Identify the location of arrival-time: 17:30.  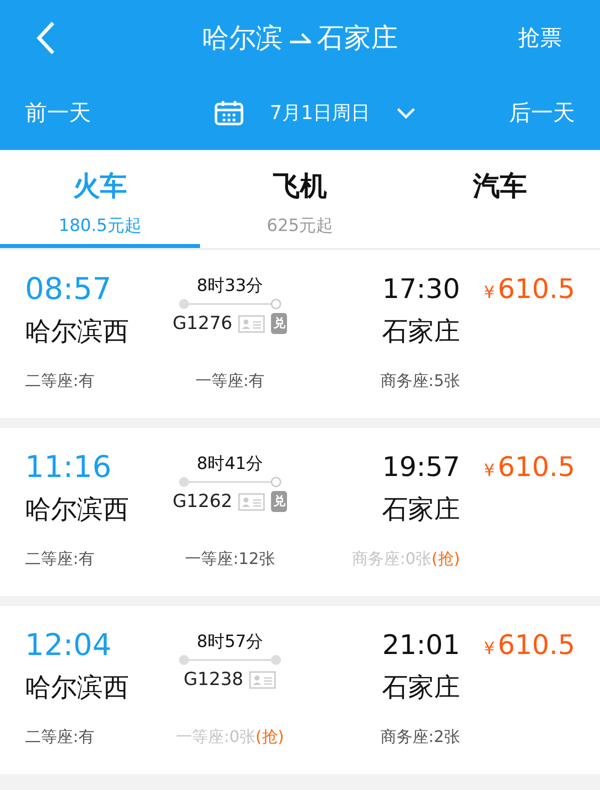
(421, 290).